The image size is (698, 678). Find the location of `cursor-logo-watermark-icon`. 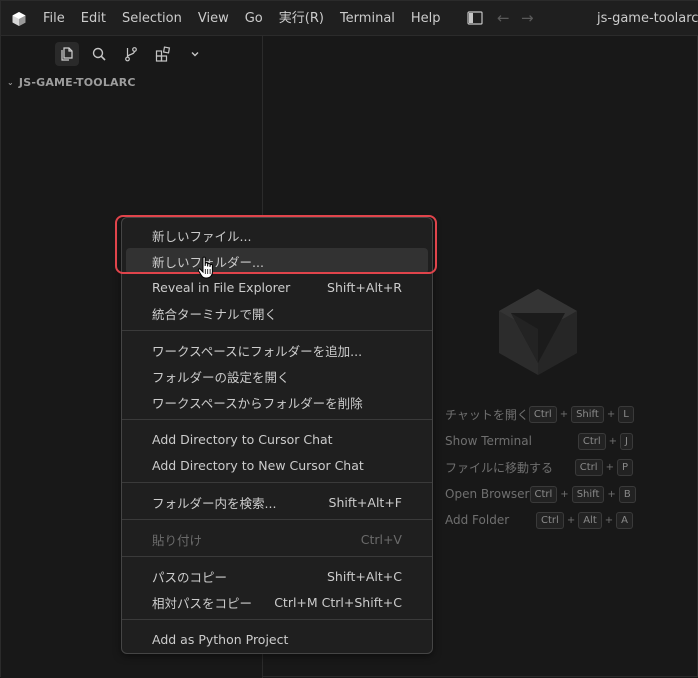

cursor-logo-watermark-icon is located at coordinates (538, 332).